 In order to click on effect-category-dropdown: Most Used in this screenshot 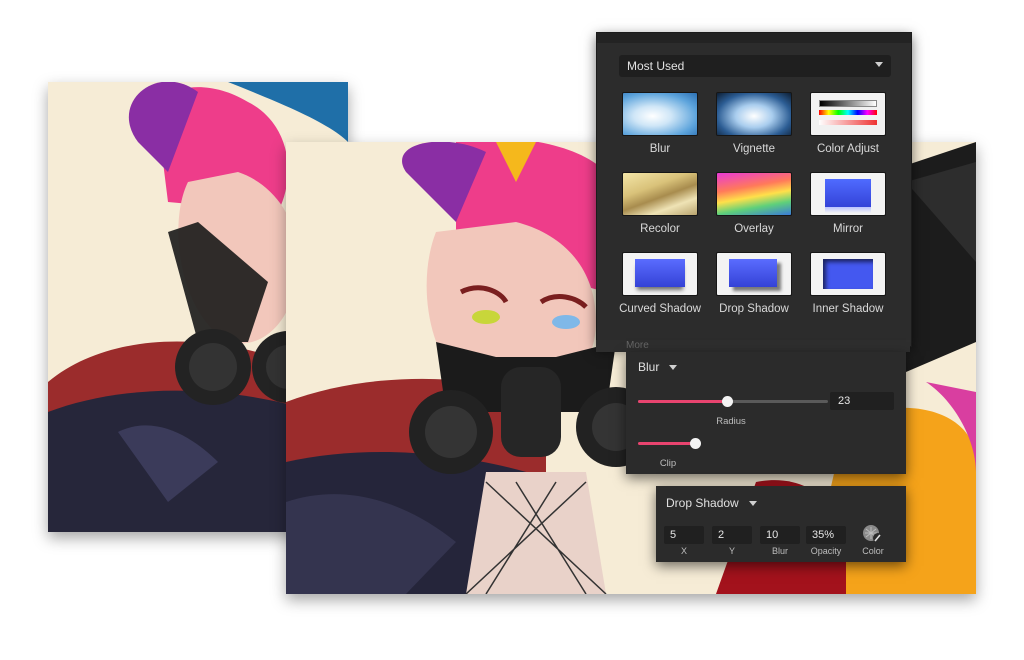, I will do `click(755, 66)`.